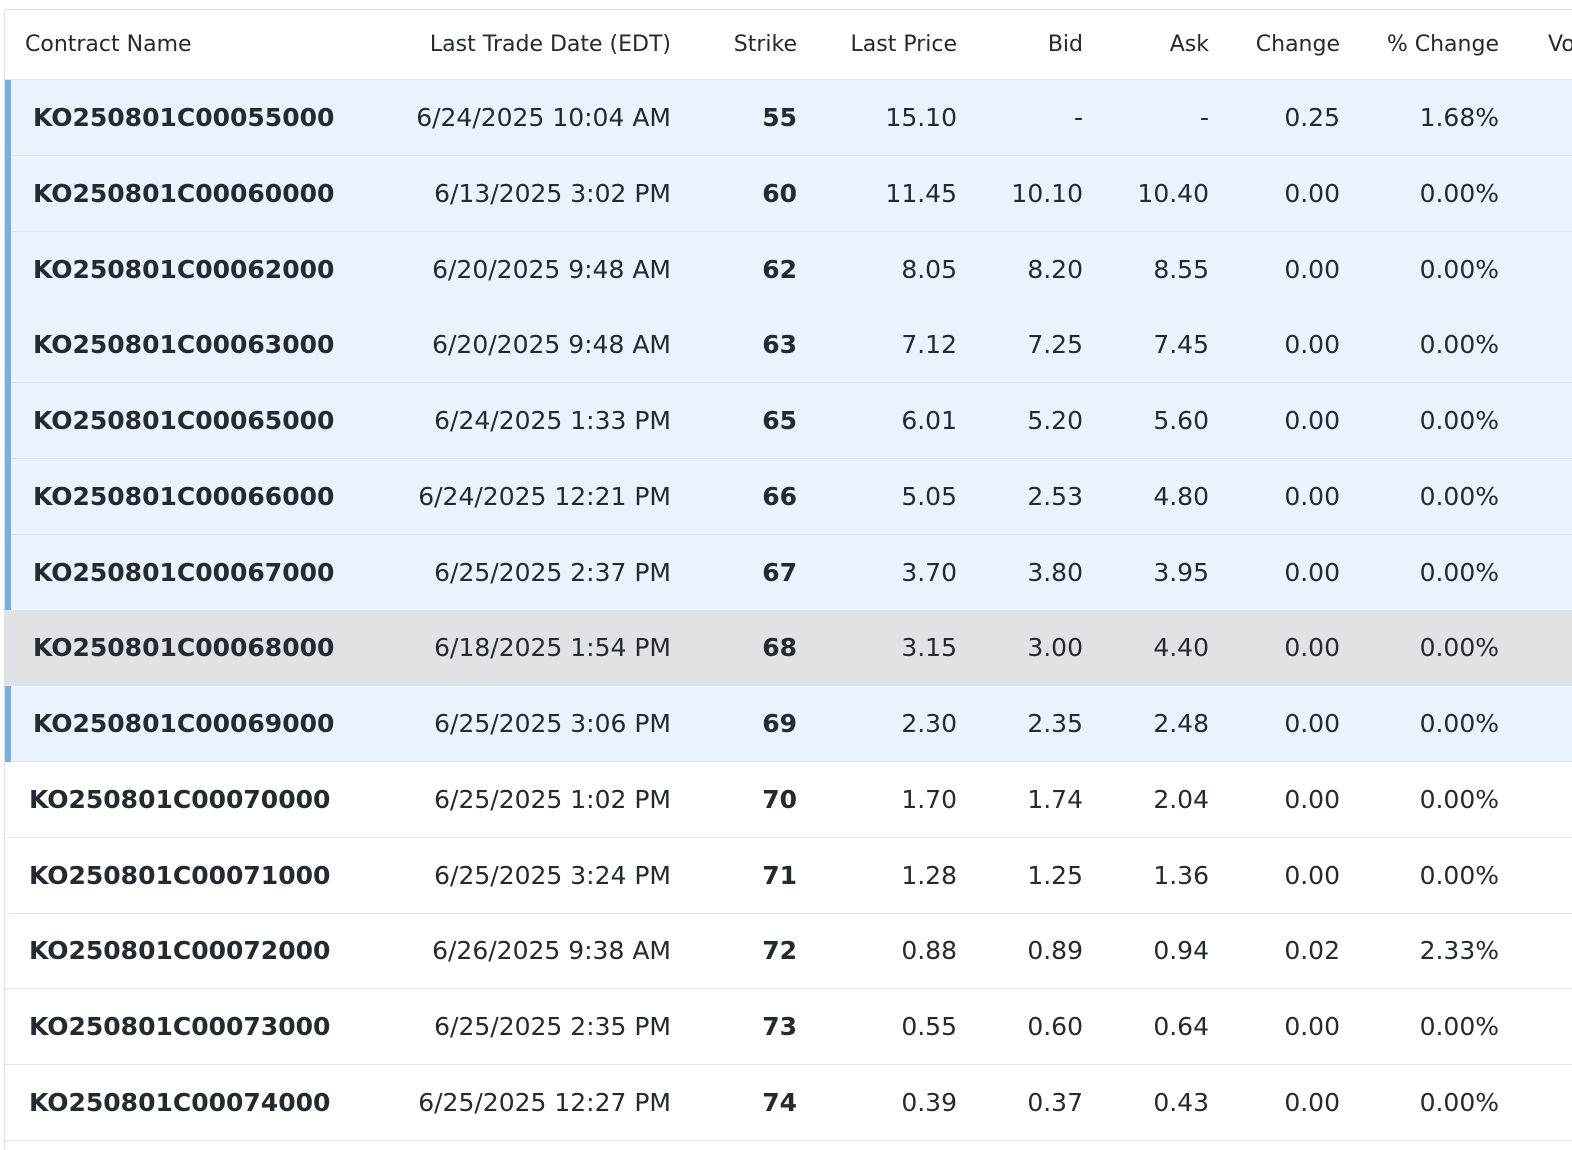 This screenshot has width=1572, height=1150. I want to click on cell-contract-name: KO250801C00055000, so click(183, 117).